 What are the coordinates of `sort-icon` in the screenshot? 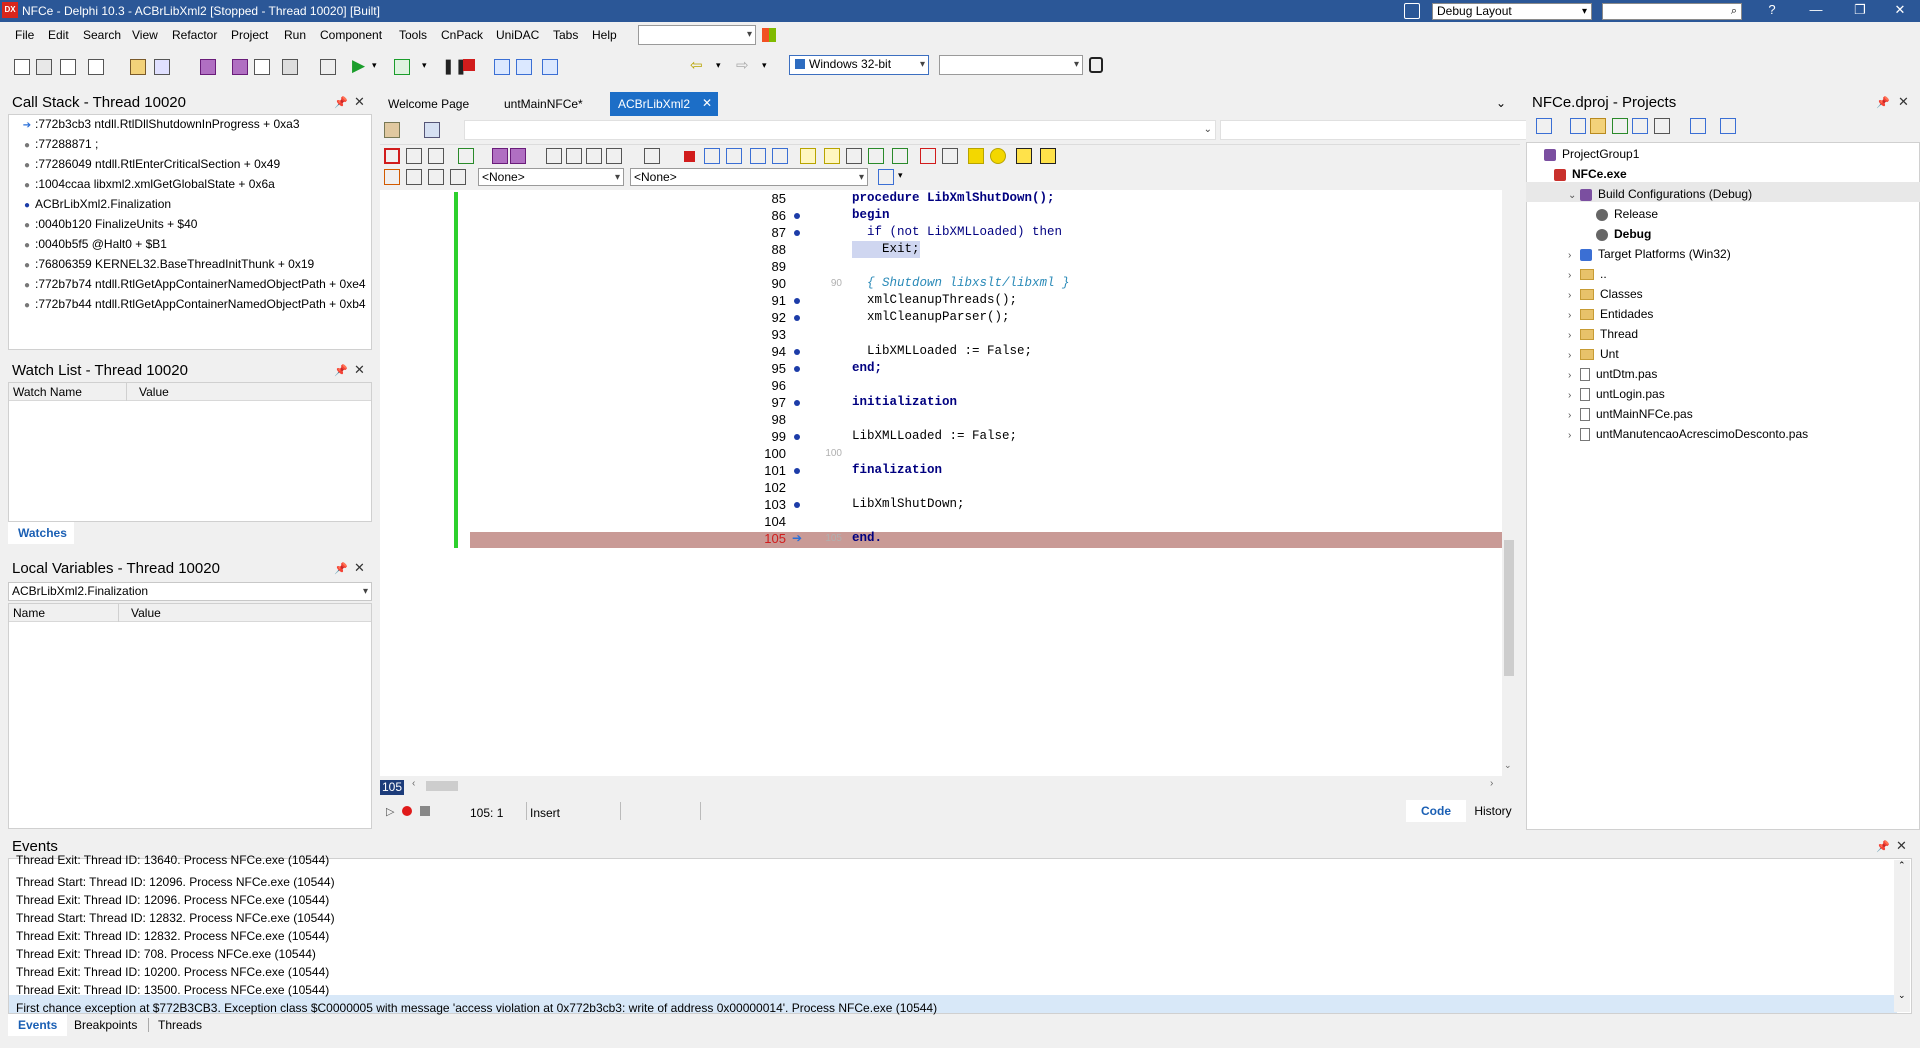 It's located at (1698, 126).